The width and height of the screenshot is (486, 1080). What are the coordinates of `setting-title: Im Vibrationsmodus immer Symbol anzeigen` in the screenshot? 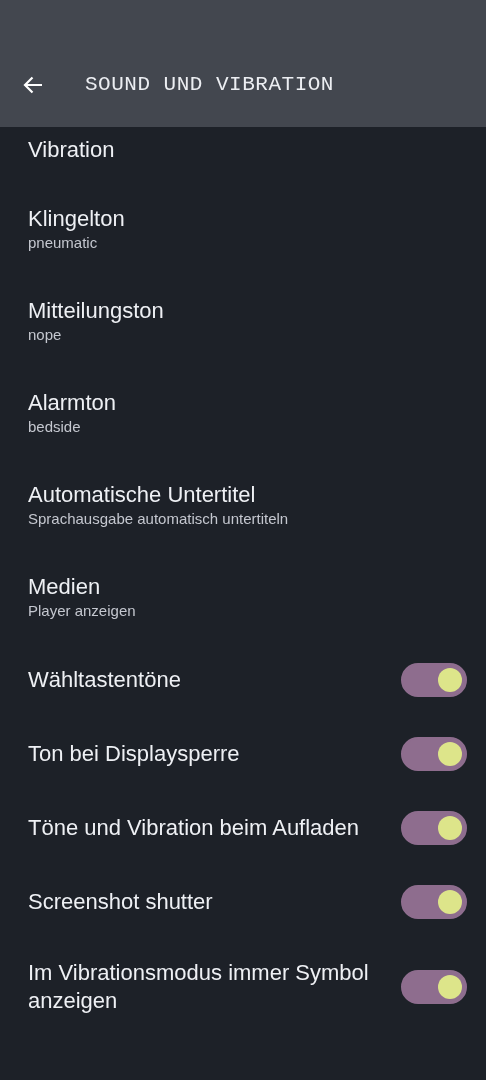 It's located at (206, 987).